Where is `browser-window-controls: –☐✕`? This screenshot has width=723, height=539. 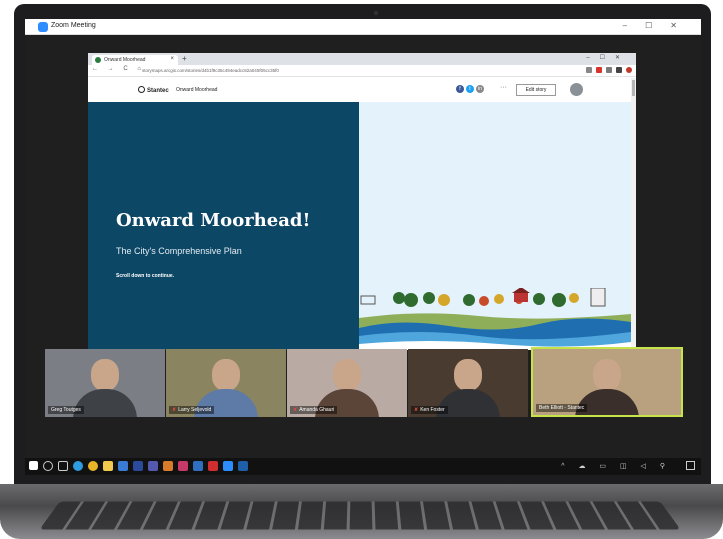
browser-window-controls: –☐✕ is located at coordinates (608, 57).